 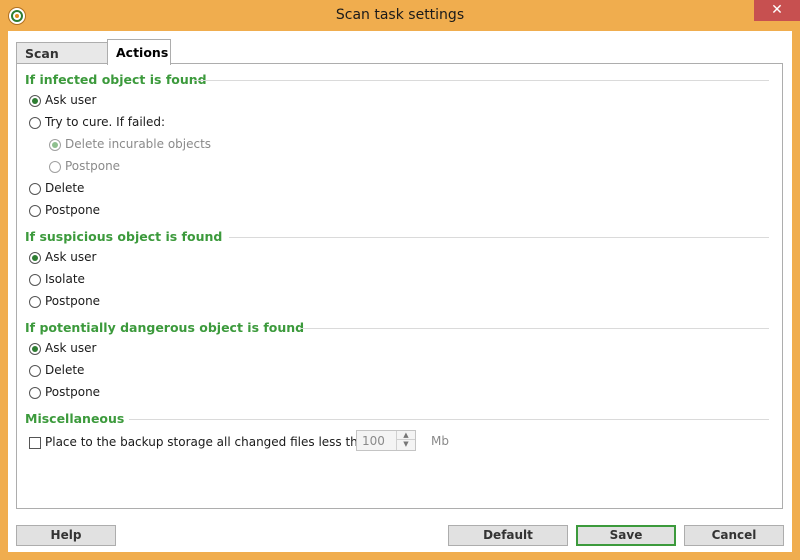 I want to click on section-dangerous-title: If potentially dangerous object is found, so click(x=165, y=327).